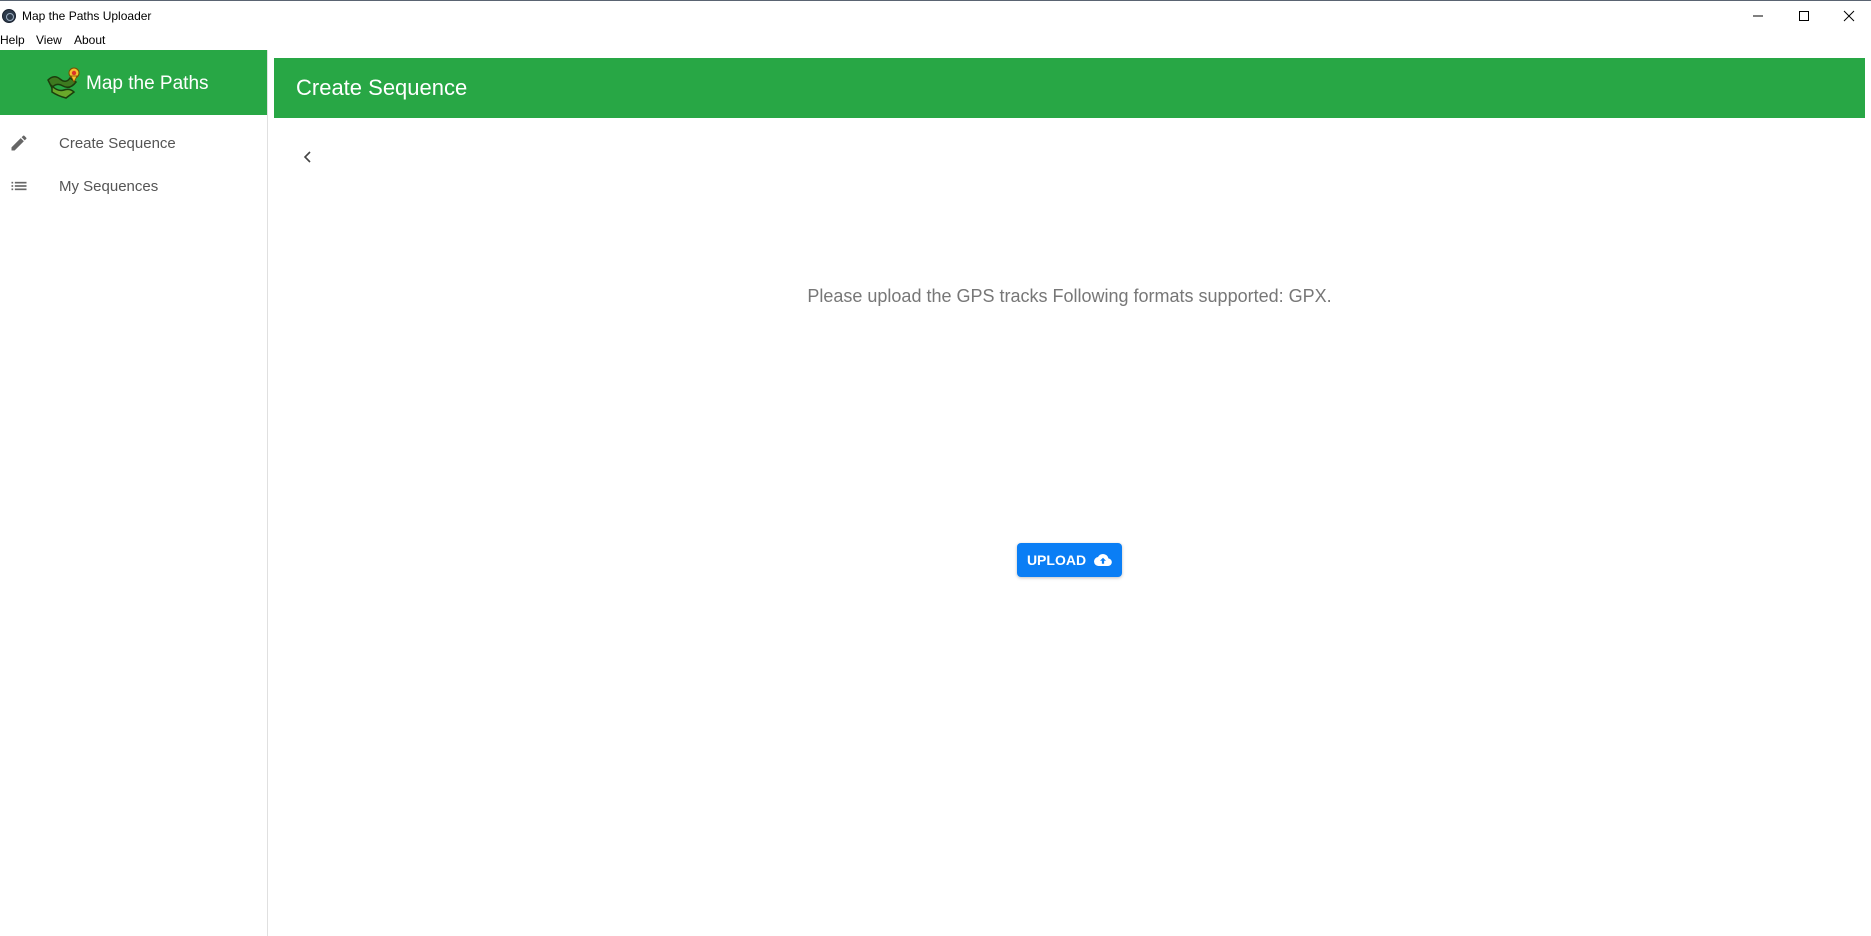 This screenshot has height=936, width=1871. What do you see at coordinates (1069, 88) in the screenshot?
I see `page-header: Create Sequence` at bounding box center [1069, 88].